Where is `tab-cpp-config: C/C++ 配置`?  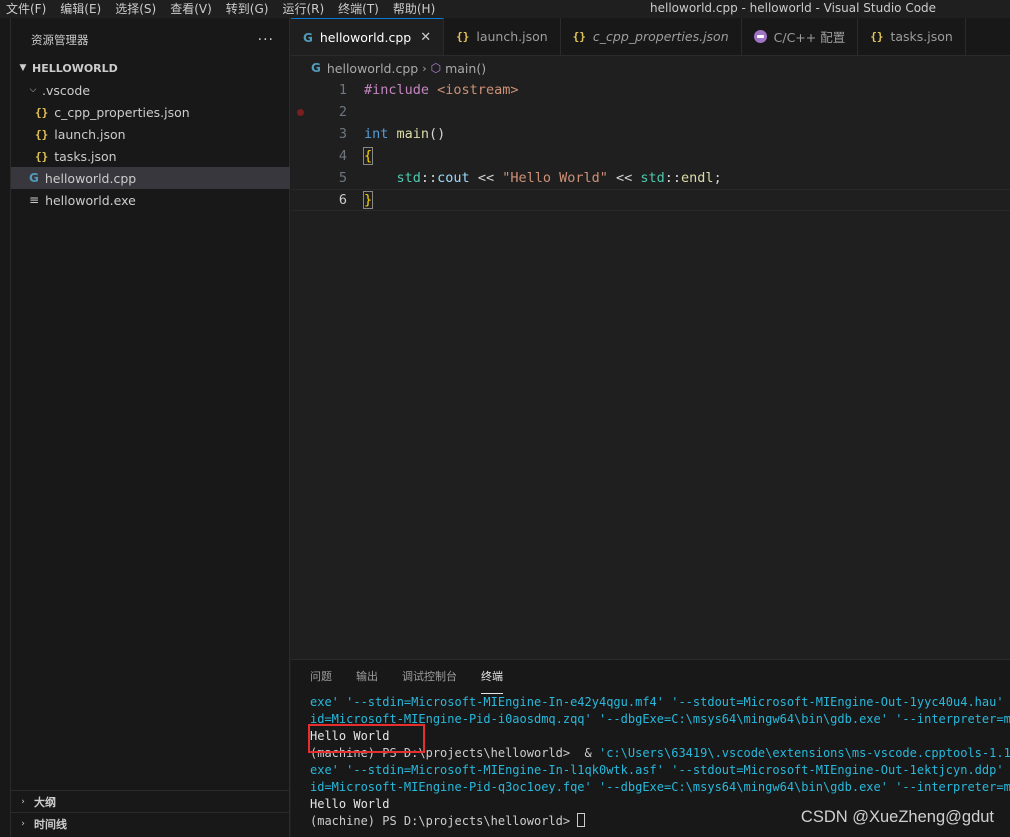 tab-cpp-config: C/C++ 配置 is located at coordinates (800, 36).